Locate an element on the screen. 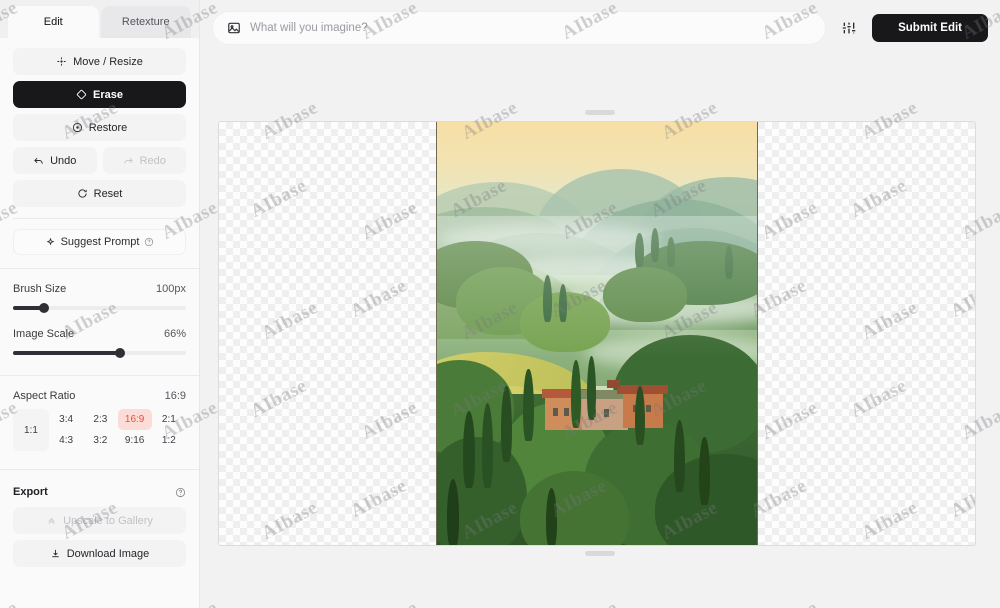 The height and width of the screenshot is (608, 1000). tool-erase: Erase is located at coordinates (99, 94).